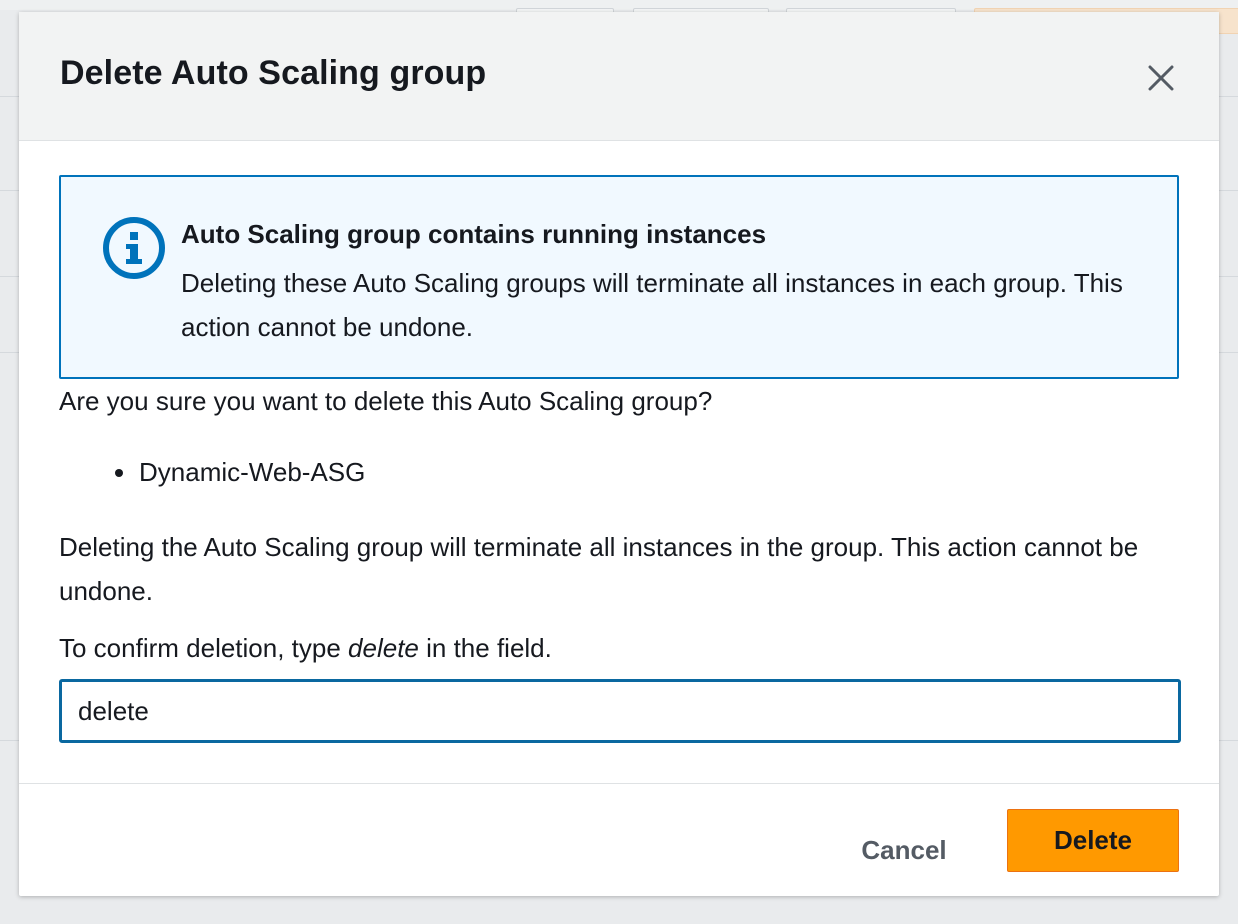  I want to click on modal-header: Delete Auto Scaling group, so click(619, 76).